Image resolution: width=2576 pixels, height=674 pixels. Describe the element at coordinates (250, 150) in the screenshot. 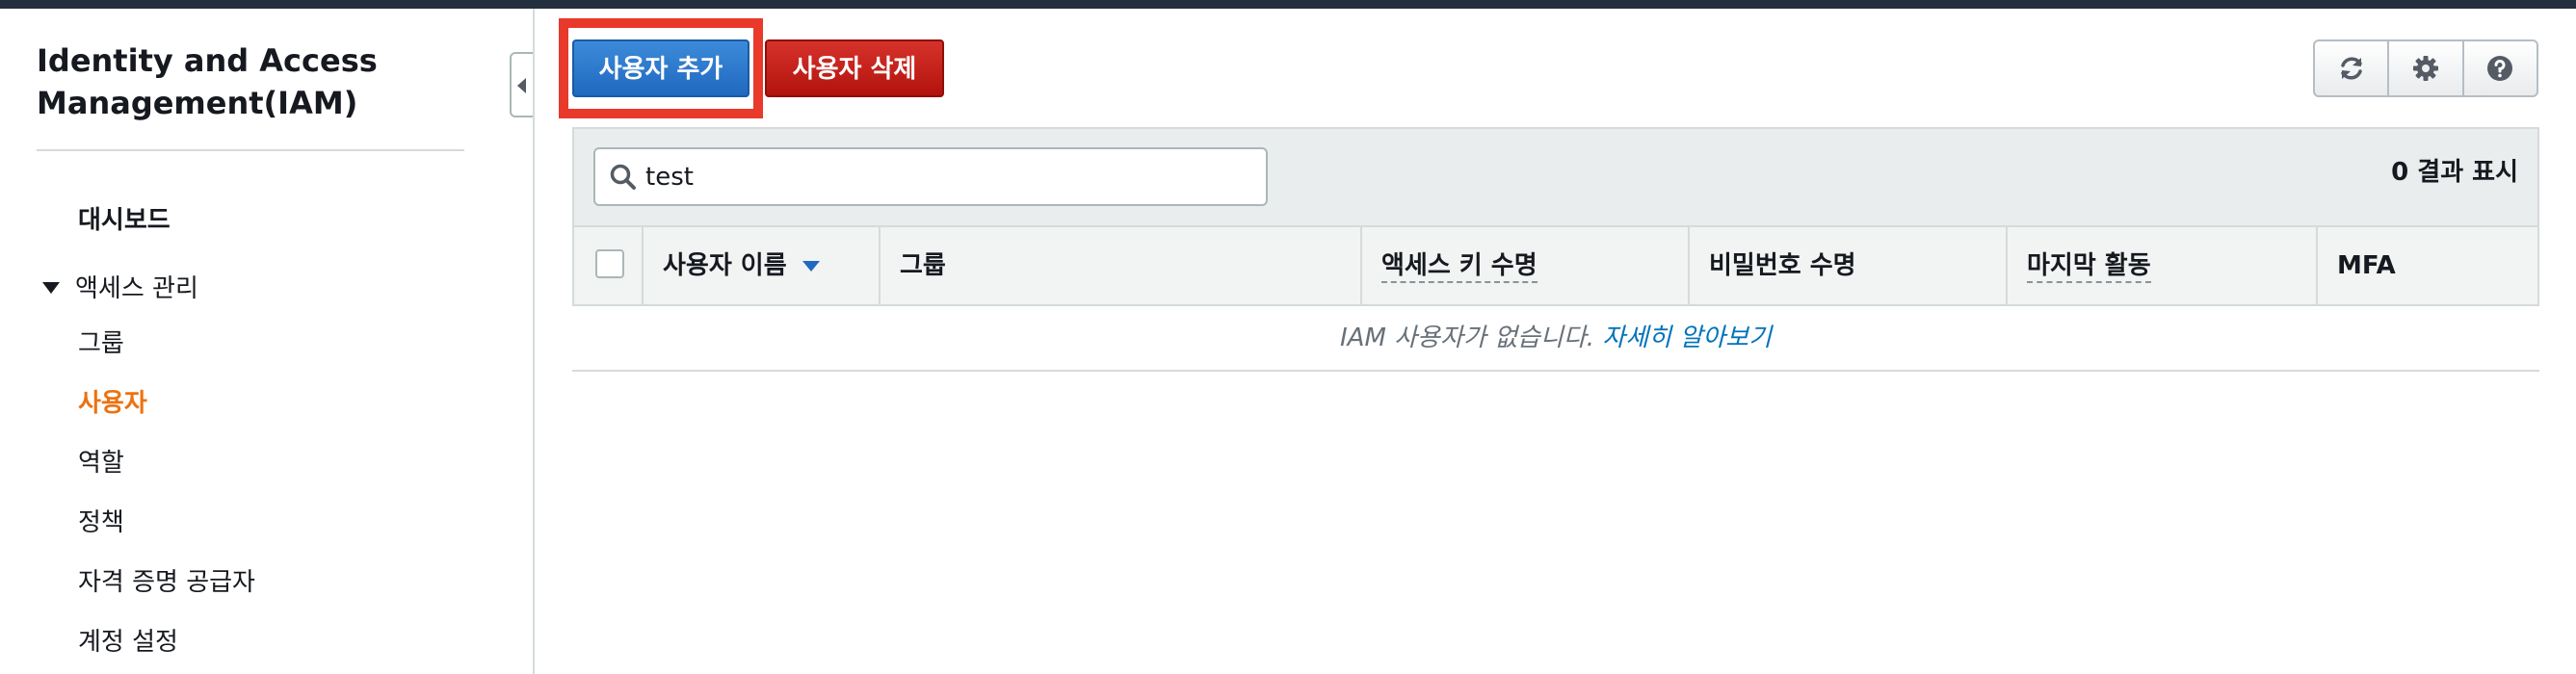

I see `sidebar-divider` at that location.